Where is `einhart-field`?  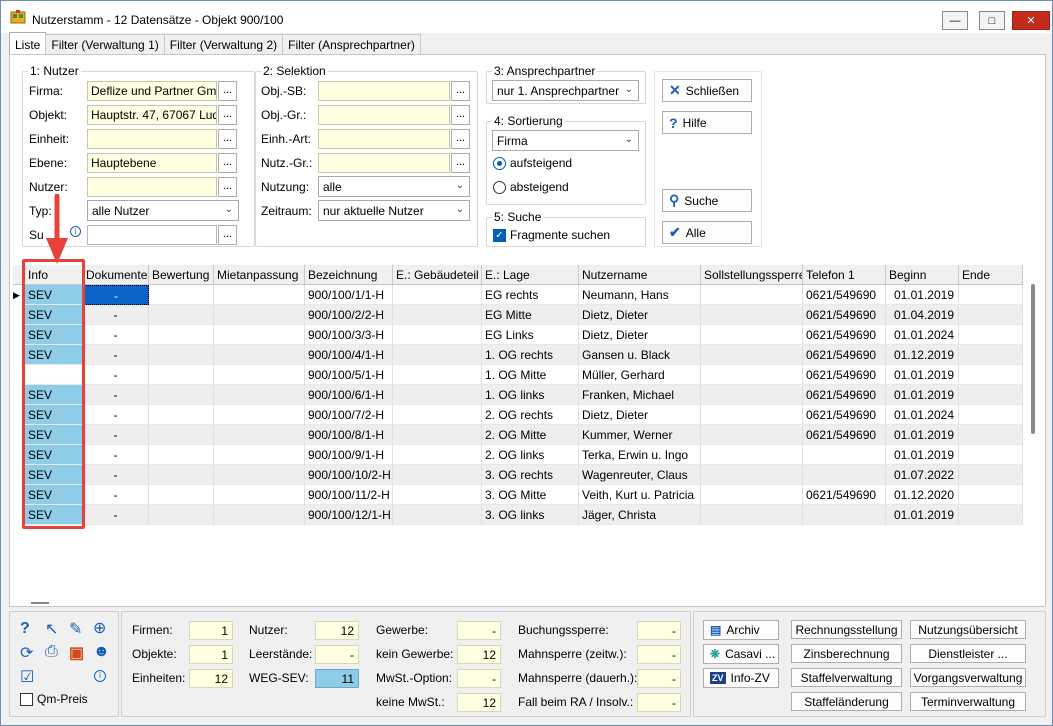
einhart-field is located at coordinates (384, 139).